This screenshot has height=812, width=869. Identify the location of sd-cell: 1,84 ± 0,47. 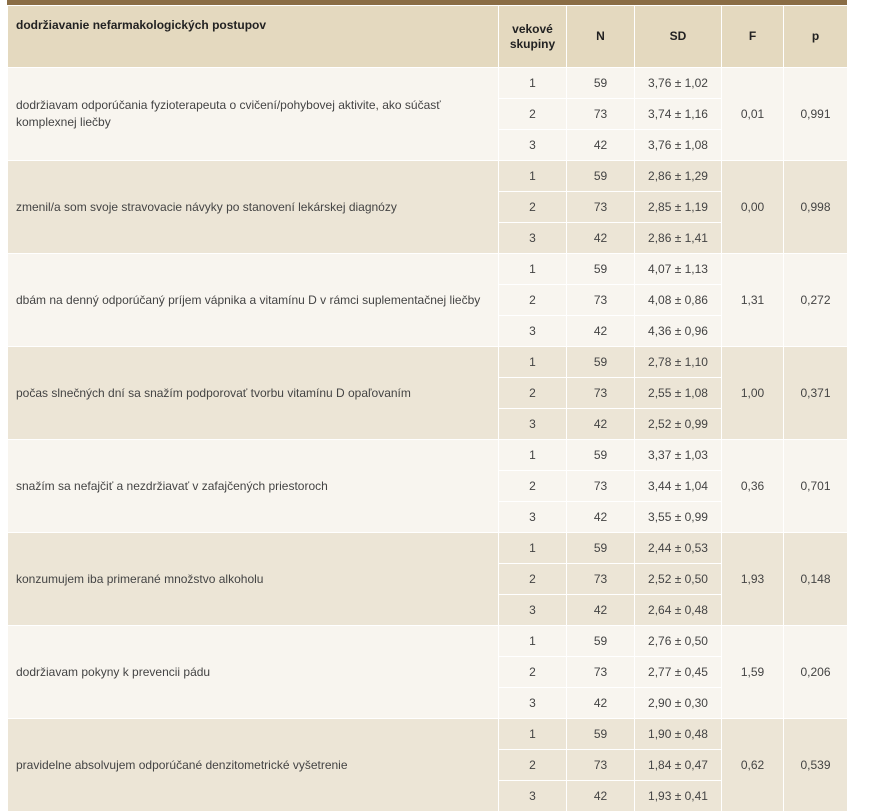
(678, 765).